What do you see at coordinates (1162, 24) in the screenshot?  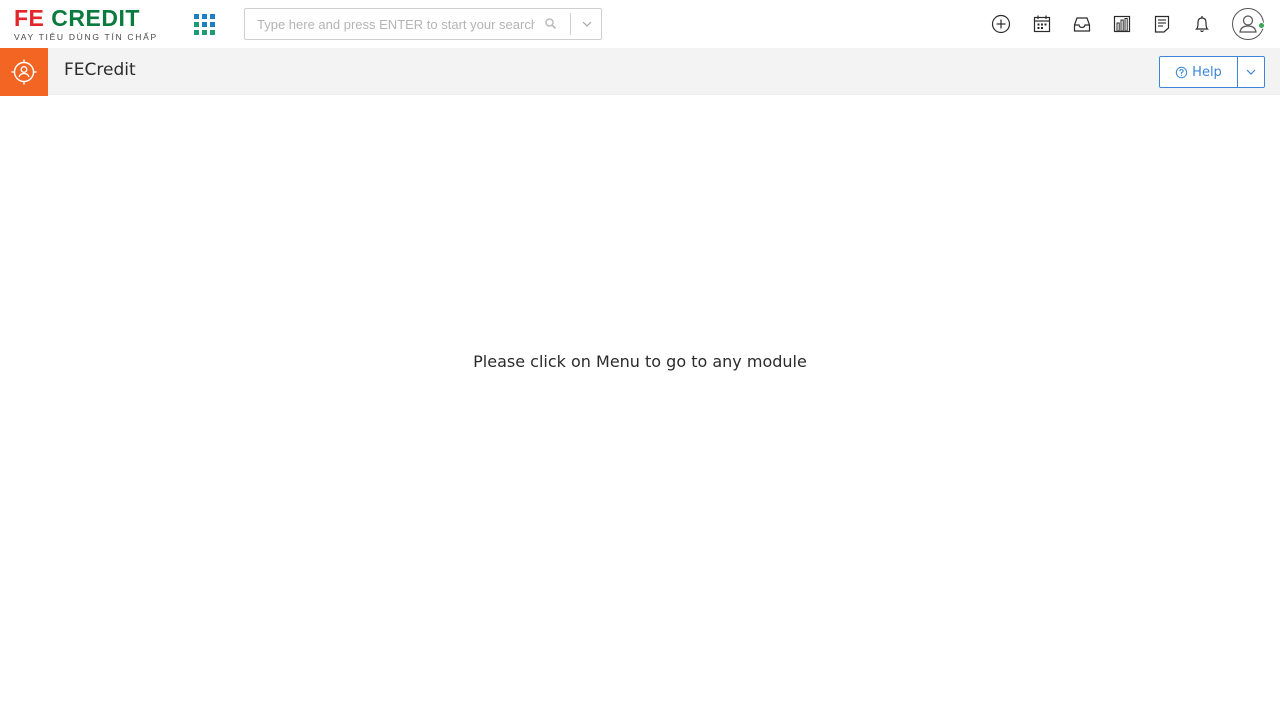 I see `notes-icon` at bounding box center [1162, 24].